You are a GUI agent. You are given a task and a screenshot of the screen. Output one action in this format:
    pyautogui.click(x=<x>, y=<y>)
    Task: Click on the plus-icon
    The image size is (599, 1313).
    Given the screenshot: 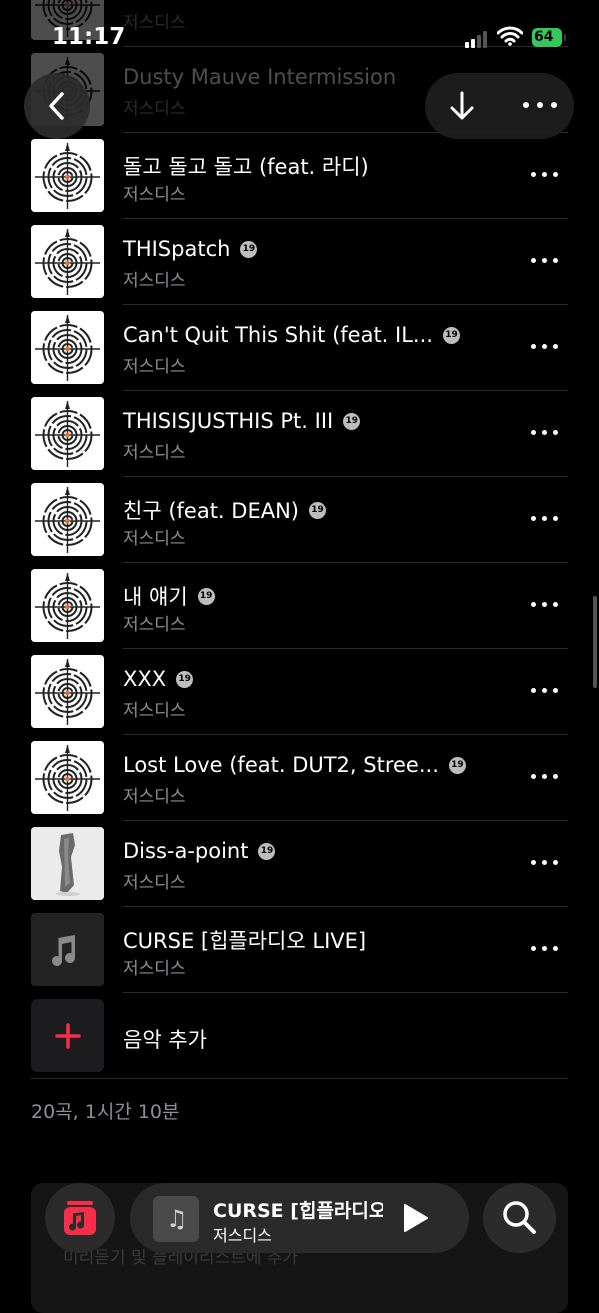 What is the action you would take?
    pyautogui.click(x=68, y=1036)
    